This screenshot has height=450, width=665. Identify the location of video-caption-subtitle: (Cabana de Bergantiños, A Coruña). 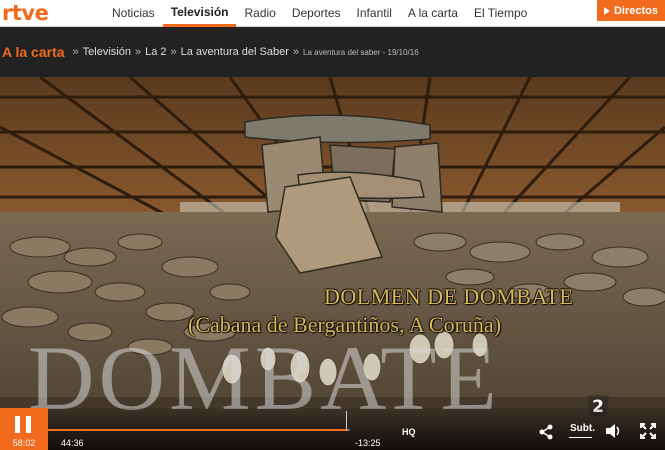
(345, 324).